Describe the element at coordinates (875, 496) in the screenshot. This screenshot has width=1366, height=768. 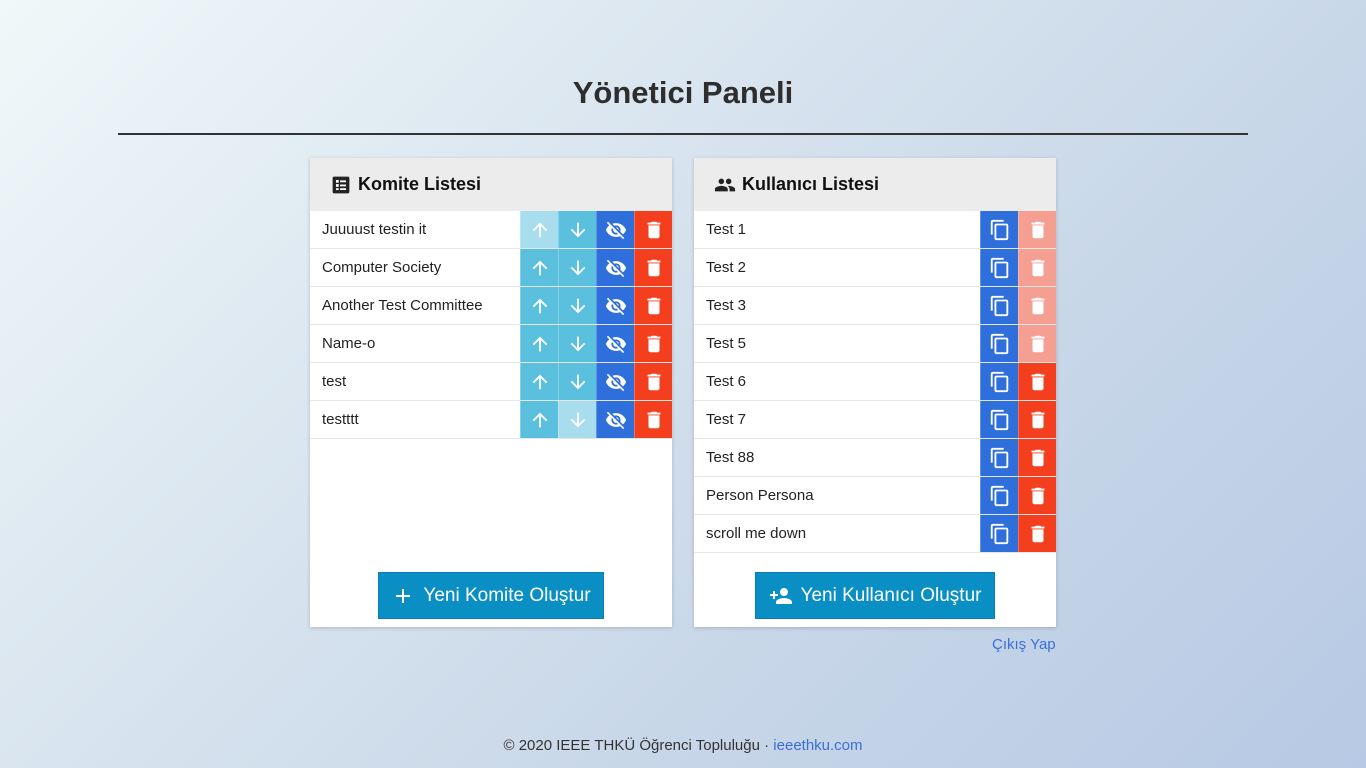
I see `user-row: Person Persona` at that location.